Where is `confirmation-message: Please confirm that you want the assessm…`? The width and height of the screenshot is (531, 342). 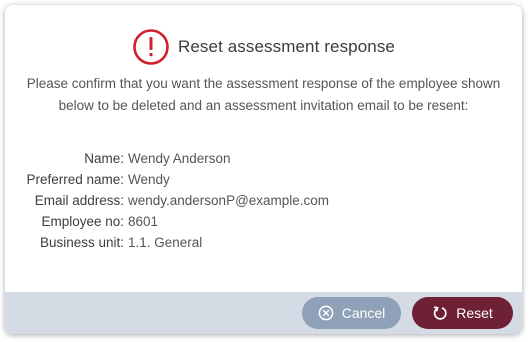
confirmation-message: Please confirm that you want the assessm… is located at coordinates (263, 94).